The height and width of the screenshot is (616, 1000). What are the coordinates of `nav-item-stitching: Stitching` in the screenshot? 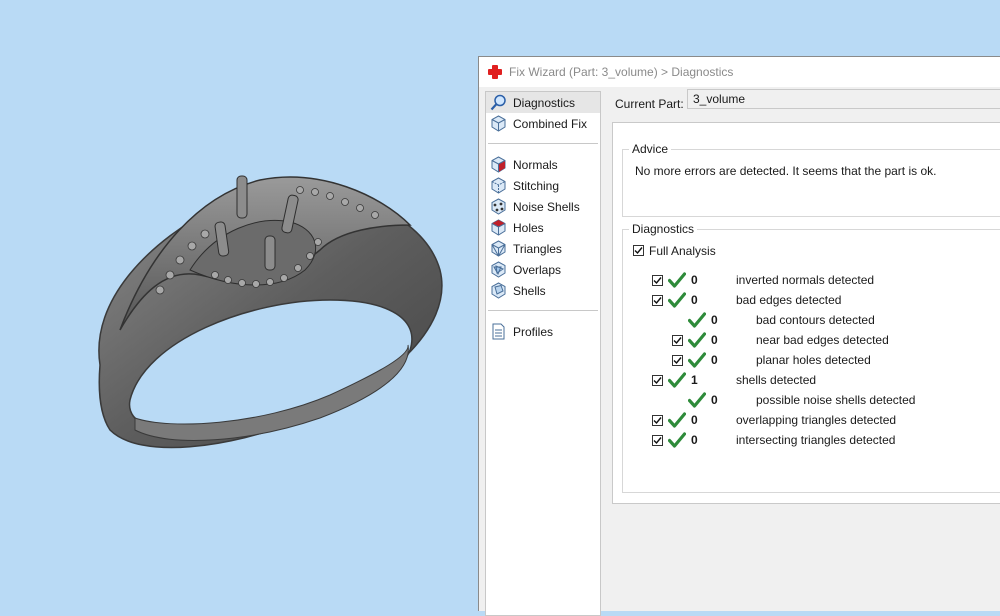 It's located at (543, 185).